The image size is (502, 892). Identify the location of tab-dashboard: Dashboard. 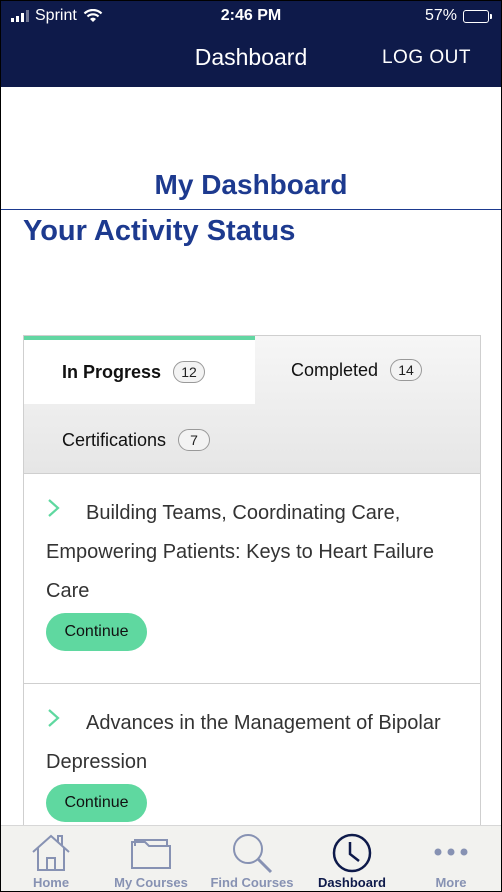
(352, 859).